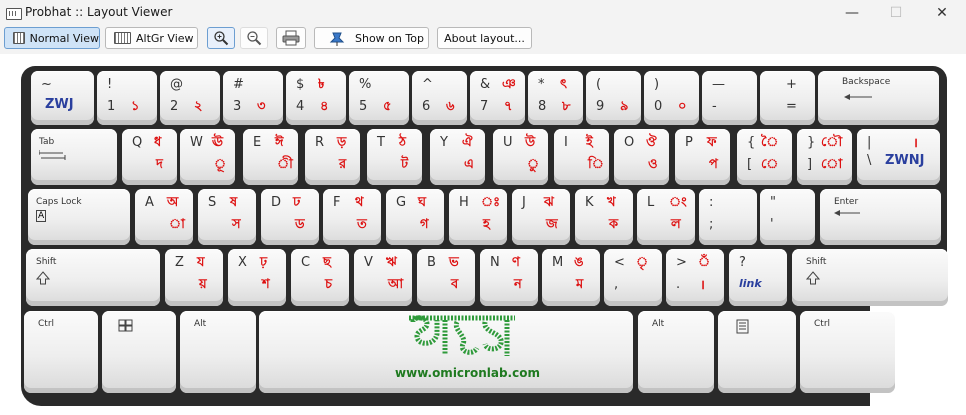  Describe the element at coordinates (942, 13) in the screenshot. I see `close-button: ✕` at that location.